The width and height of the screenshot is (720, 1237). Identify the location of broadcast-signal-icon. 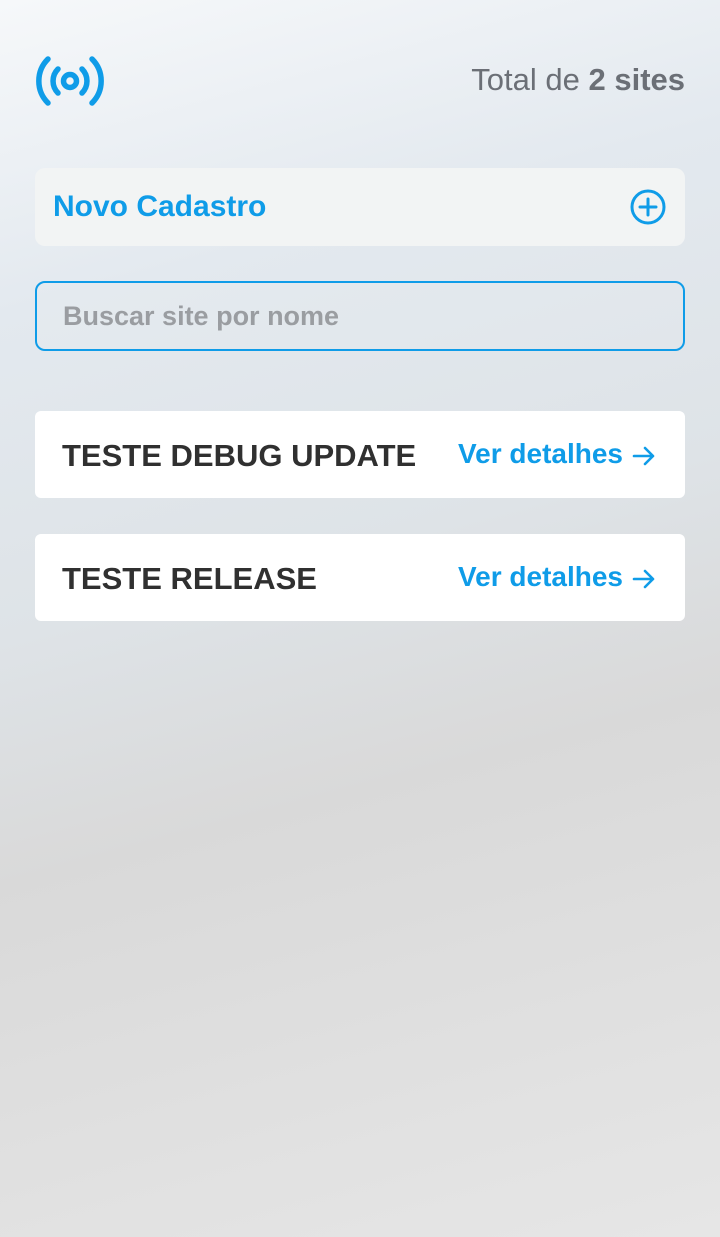
(70, 81).